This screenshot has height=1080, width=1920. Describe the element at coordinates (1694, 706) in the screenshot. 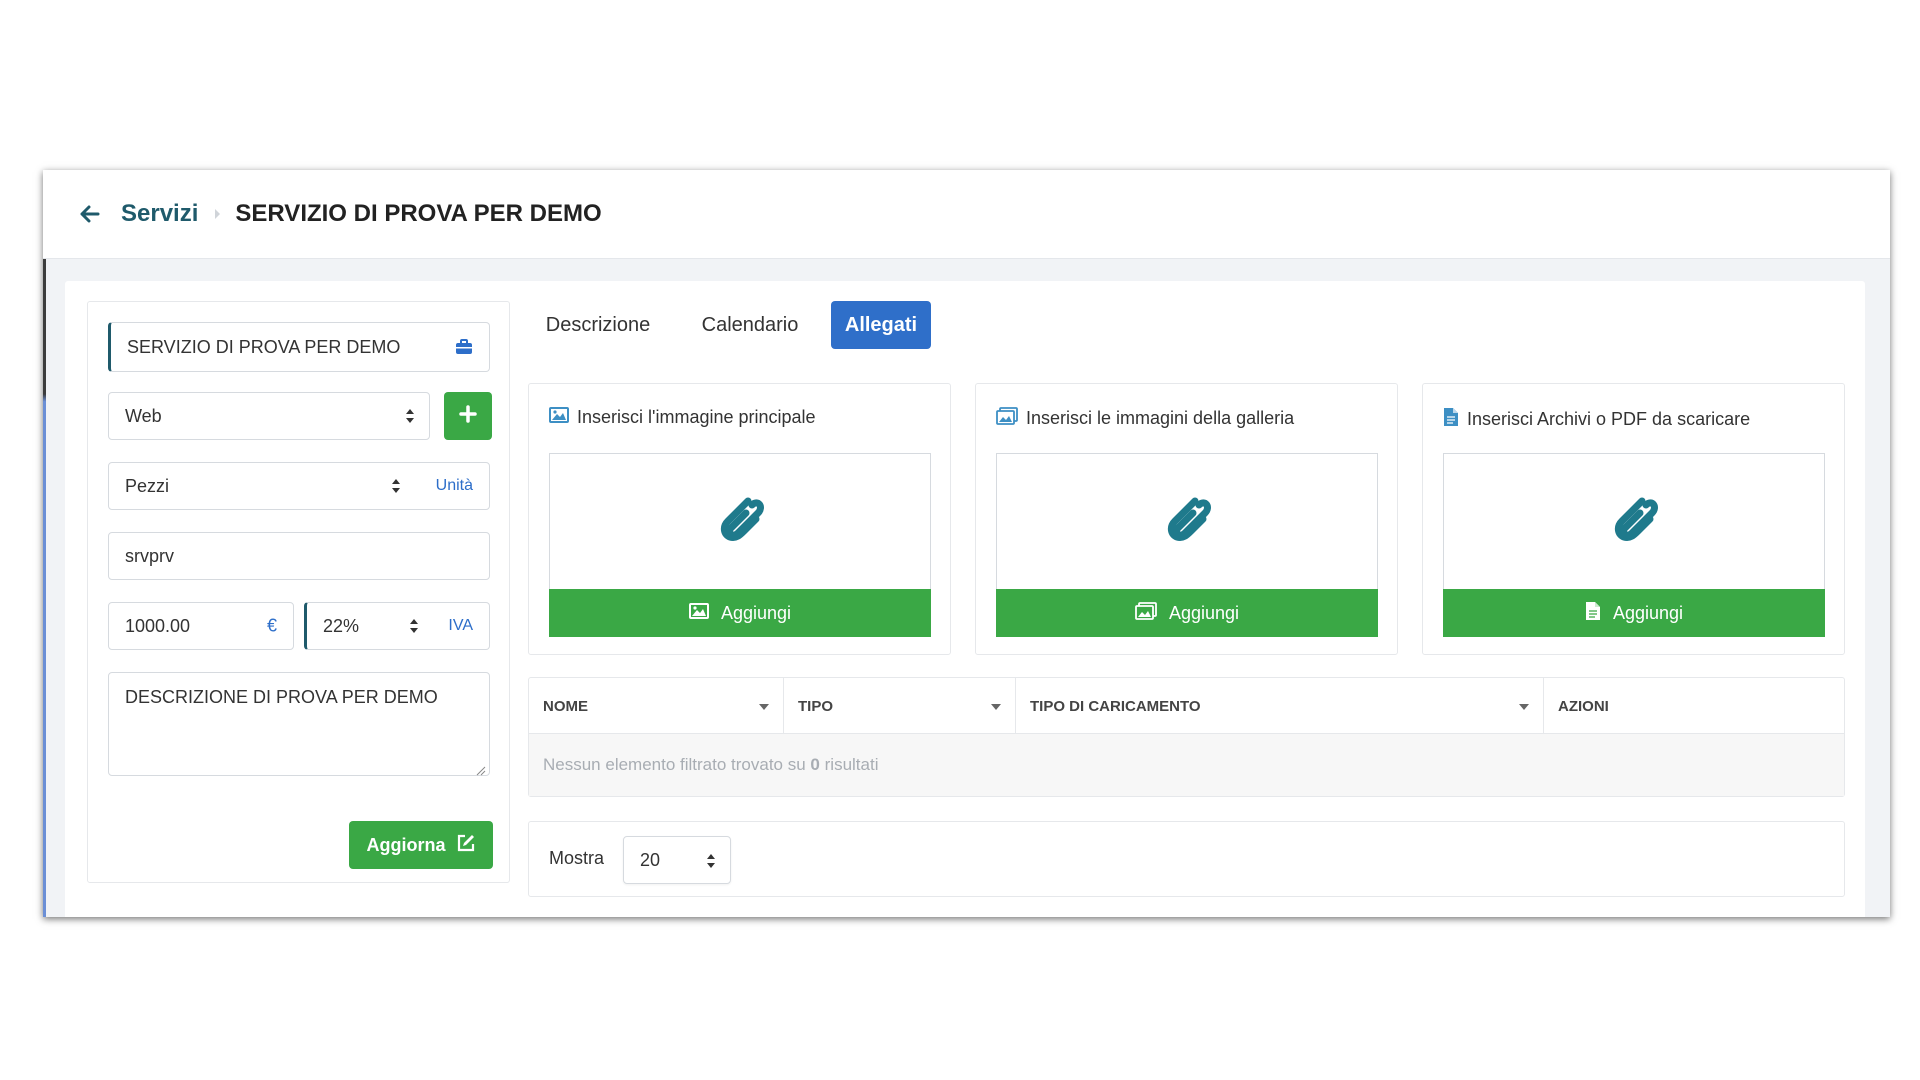

I see `column-header-azioni: AZIONI` at that location.